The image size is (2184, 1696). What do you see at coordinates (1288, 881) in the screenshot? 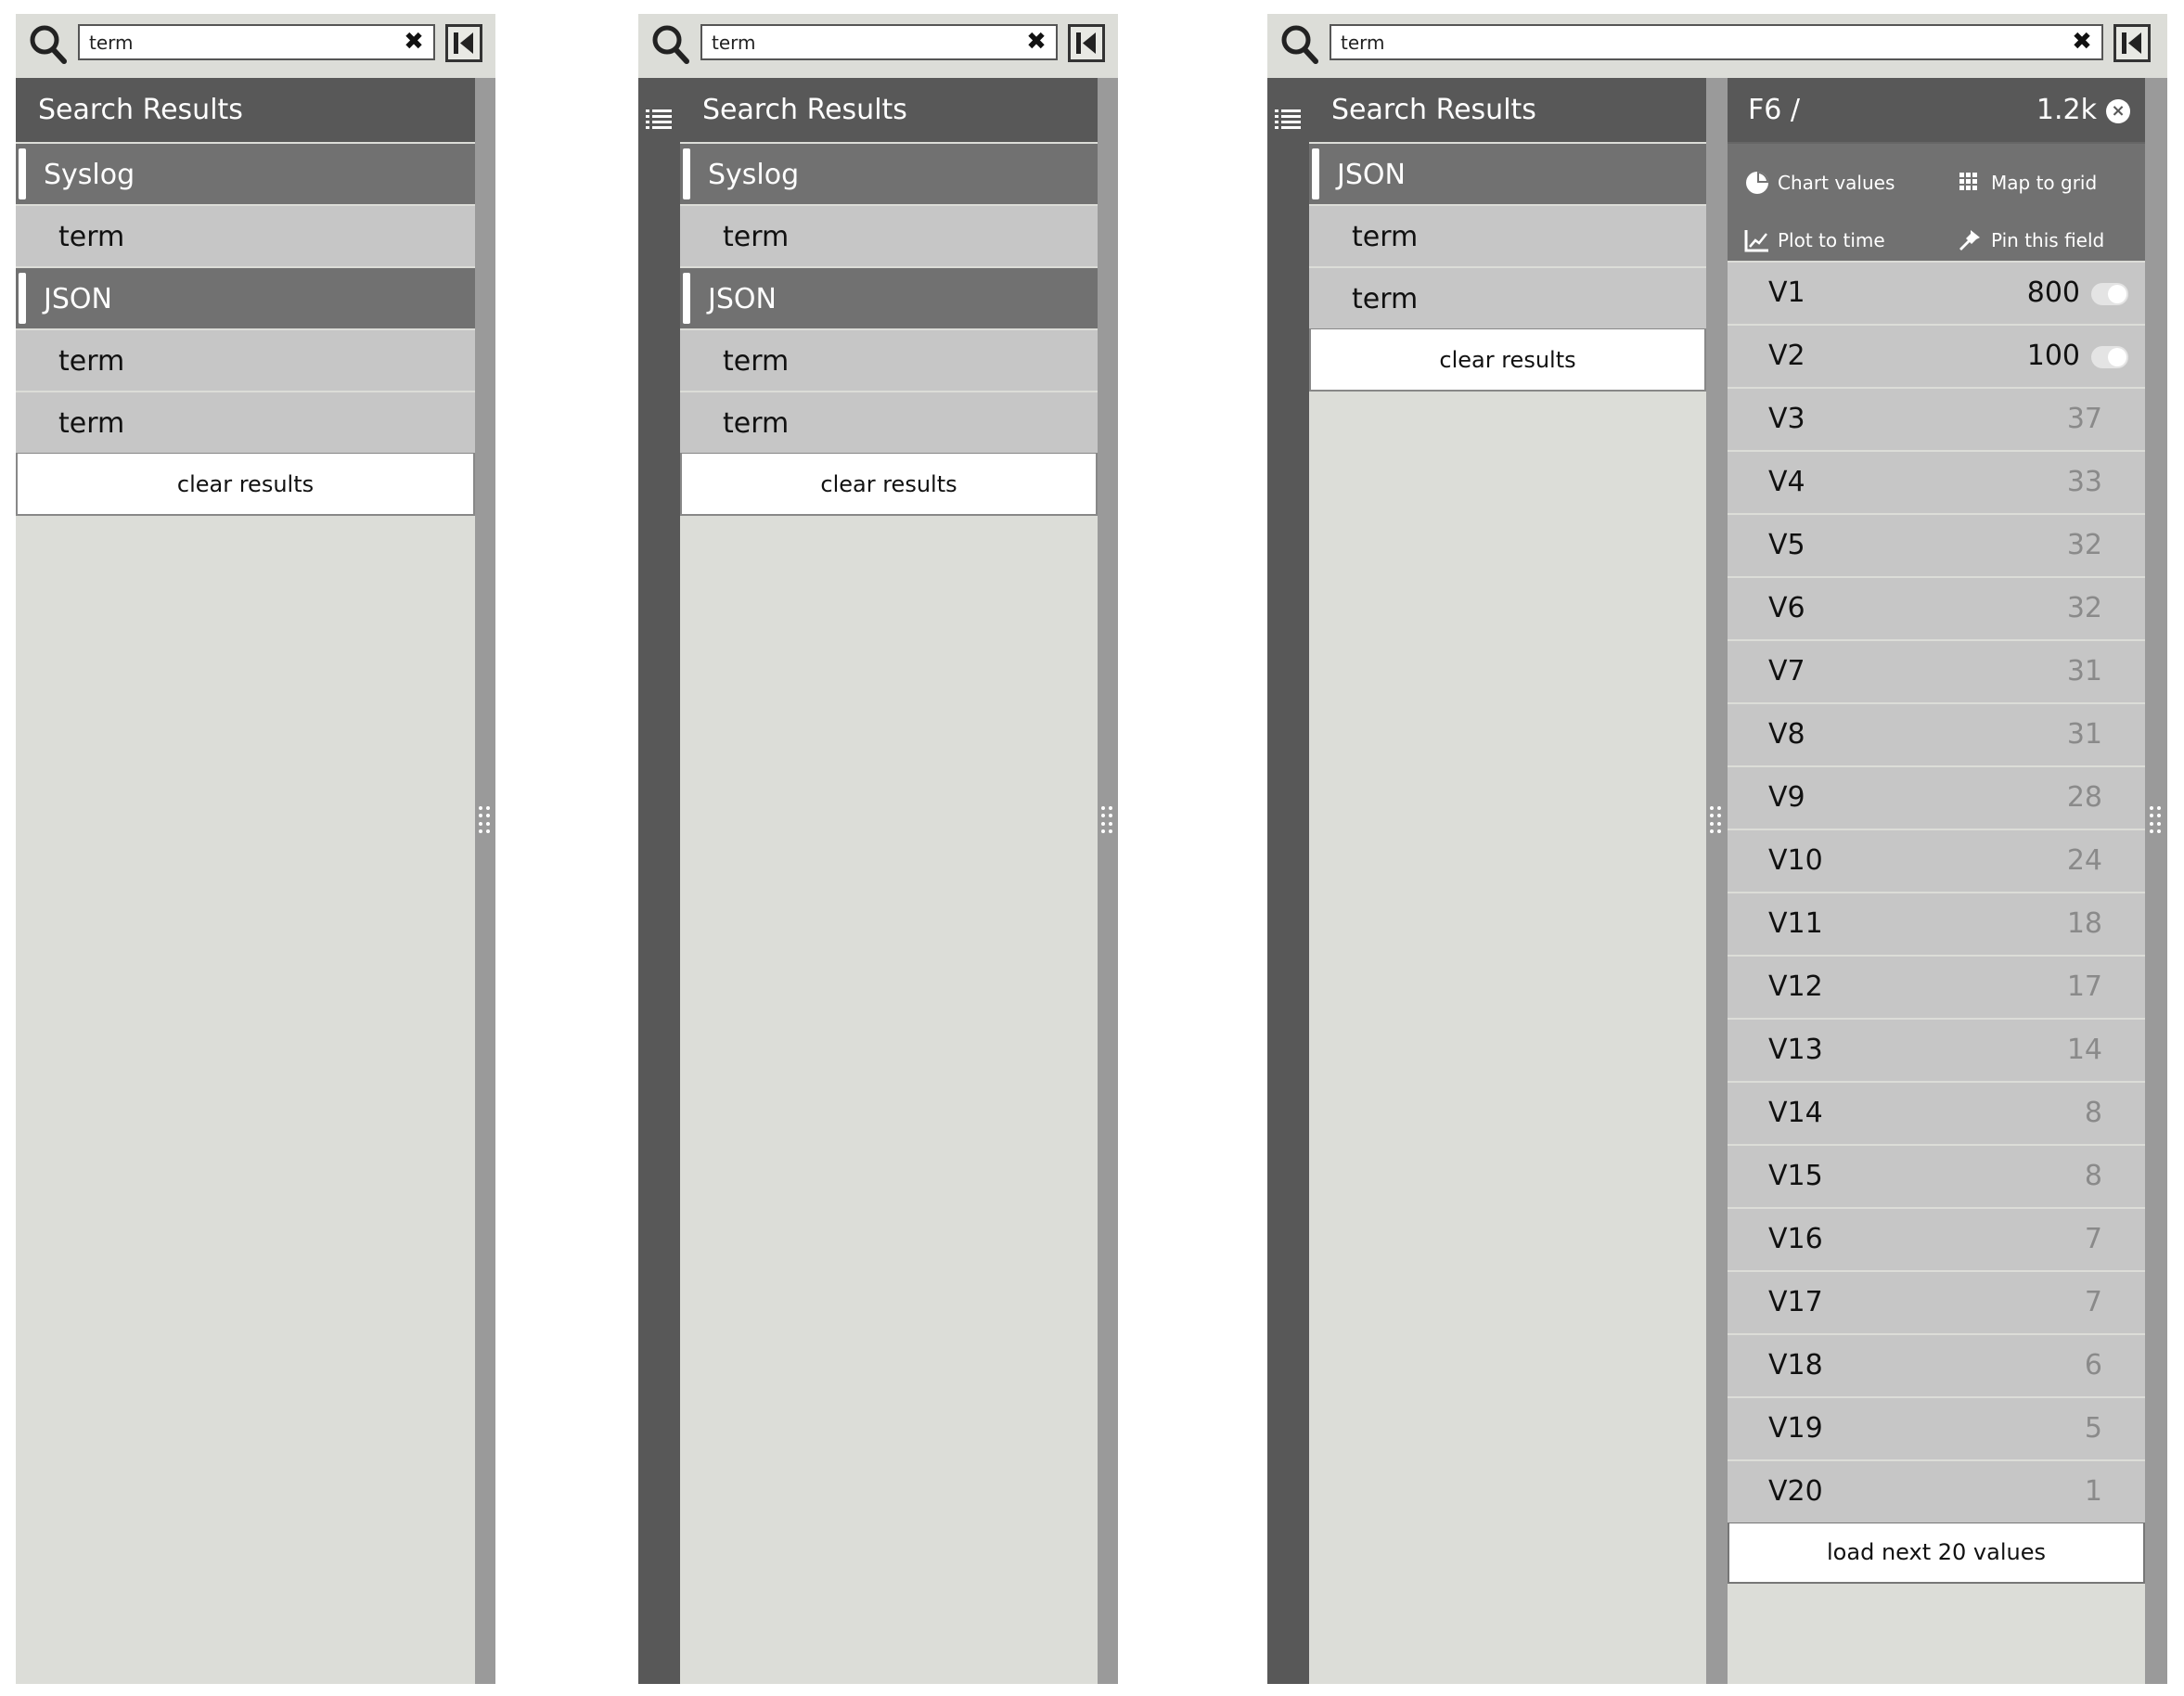
I see `sidebar-rail` at bounding box center [1288, 881].